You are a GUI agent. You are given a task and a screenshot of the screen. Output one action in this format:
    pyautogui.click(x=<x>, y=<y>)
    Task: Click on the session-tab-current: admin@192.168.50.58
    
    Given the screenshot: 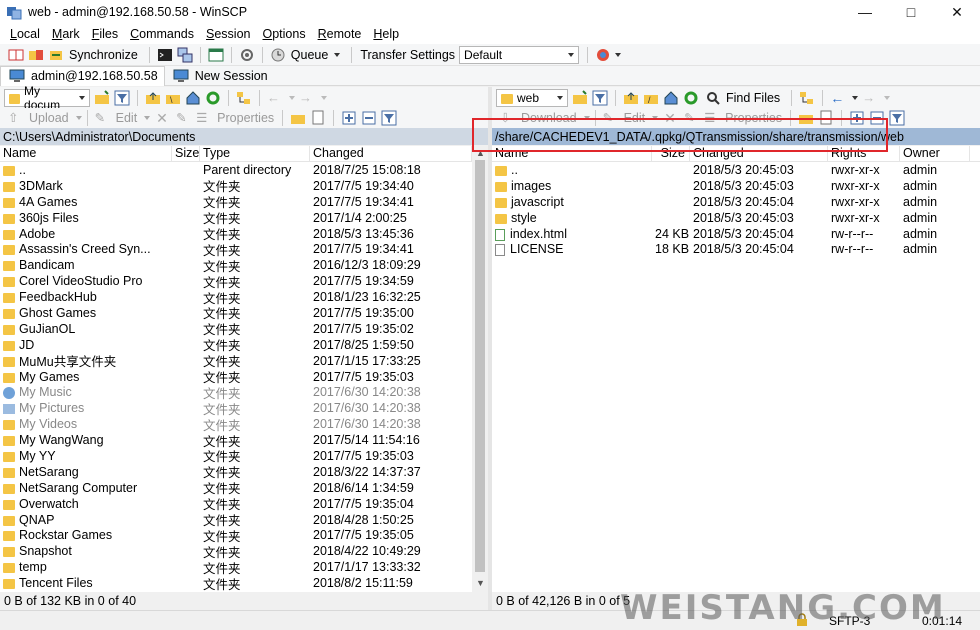 What is the action you would take?
    pyautogui.click(x=82, y=75)
    